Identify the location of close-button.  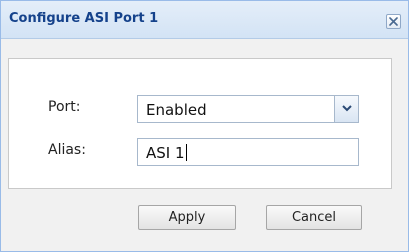
(393, 21).